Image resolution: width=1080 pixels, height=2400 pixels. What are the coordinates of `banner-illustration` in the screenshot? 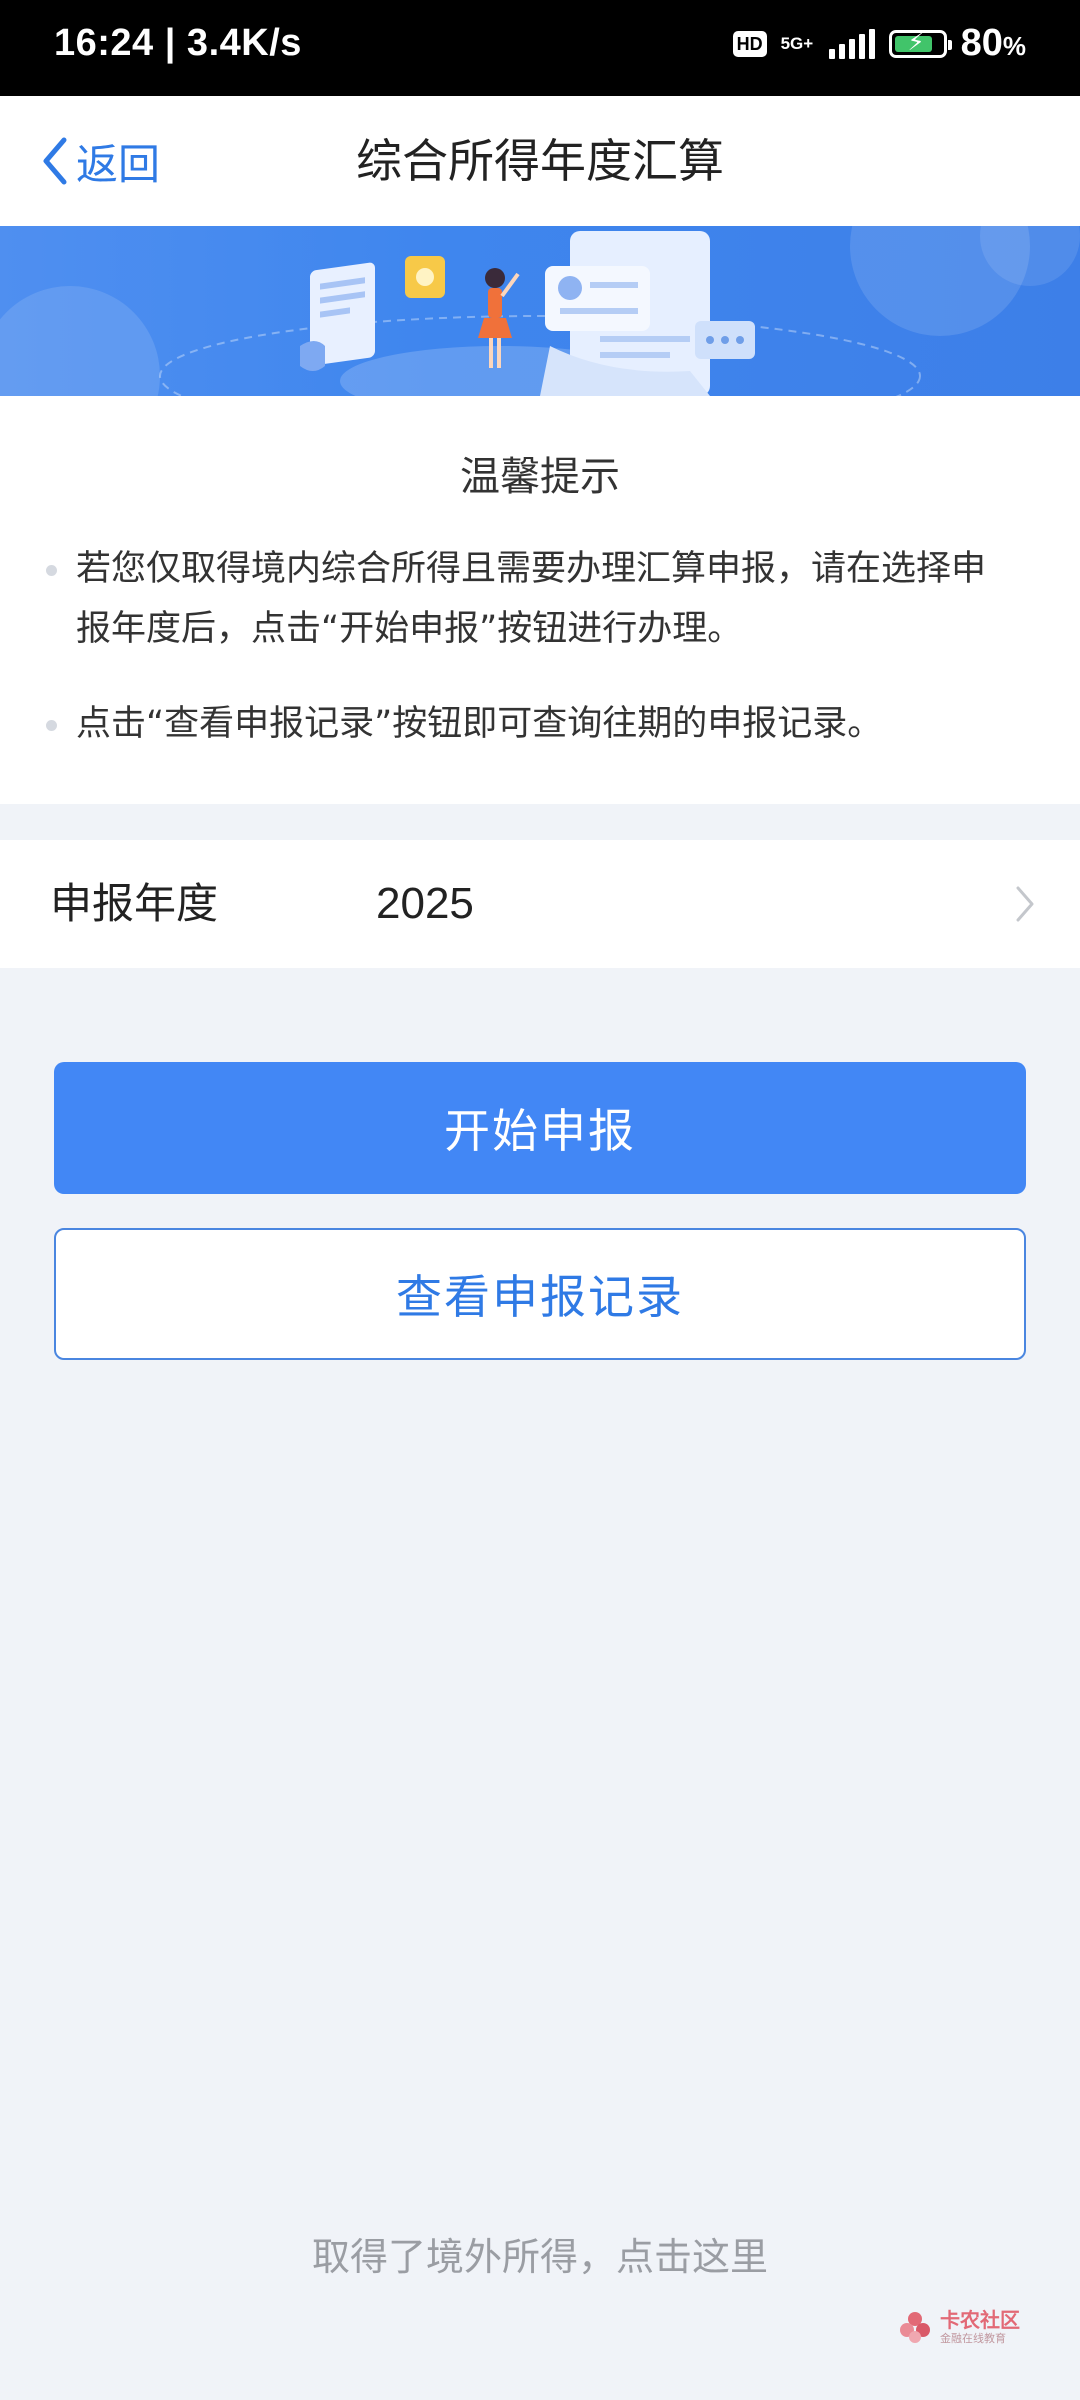 It's located at (540, 311).